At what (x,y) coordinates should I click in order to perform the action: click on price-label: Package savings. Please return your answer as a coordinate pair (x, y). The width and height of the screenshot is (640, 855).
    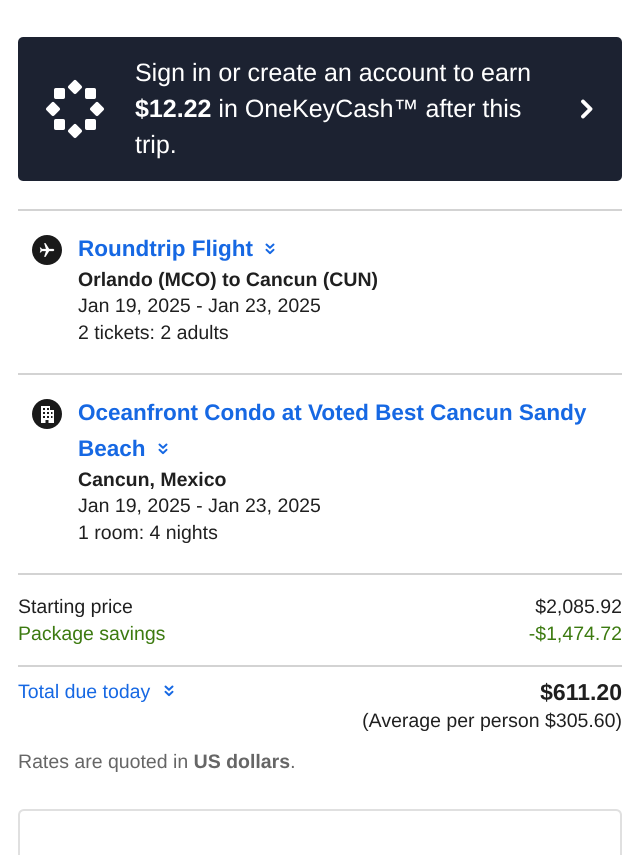
    Looking at the image, I should click on (92, 634).